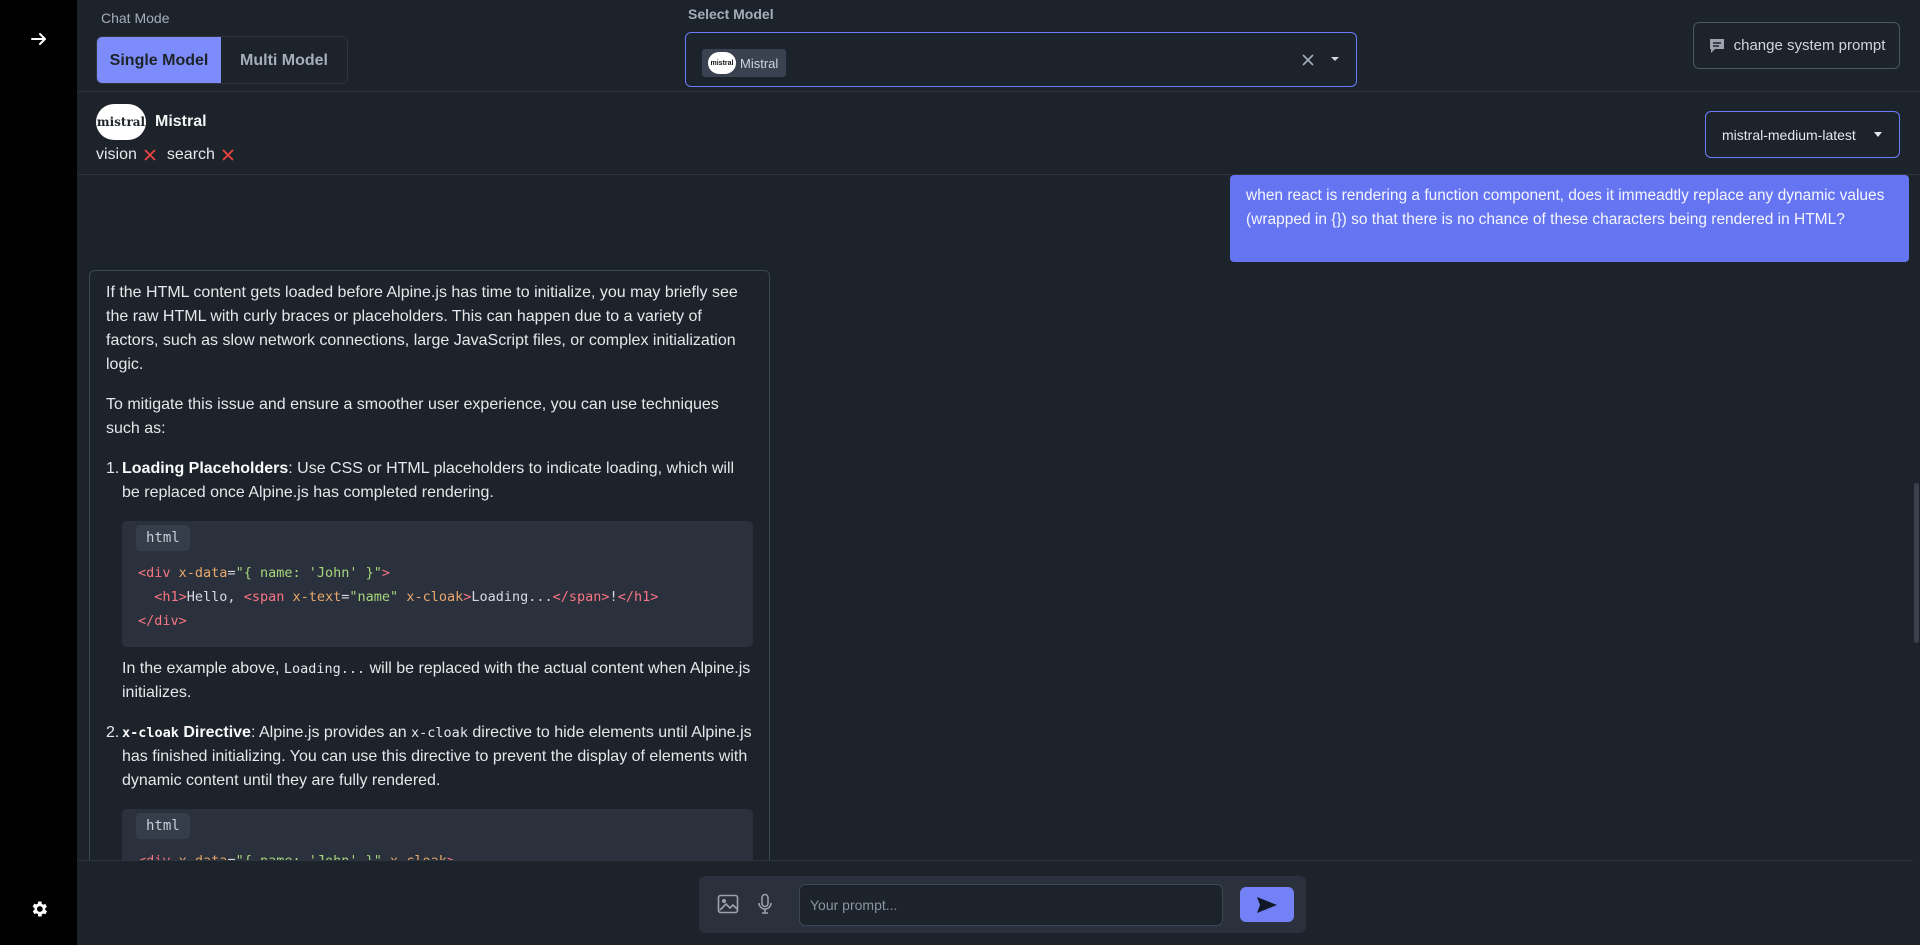 The width and height of the screenshot is (1920, 945). I want to click on gear-icon, so click(39, 909).